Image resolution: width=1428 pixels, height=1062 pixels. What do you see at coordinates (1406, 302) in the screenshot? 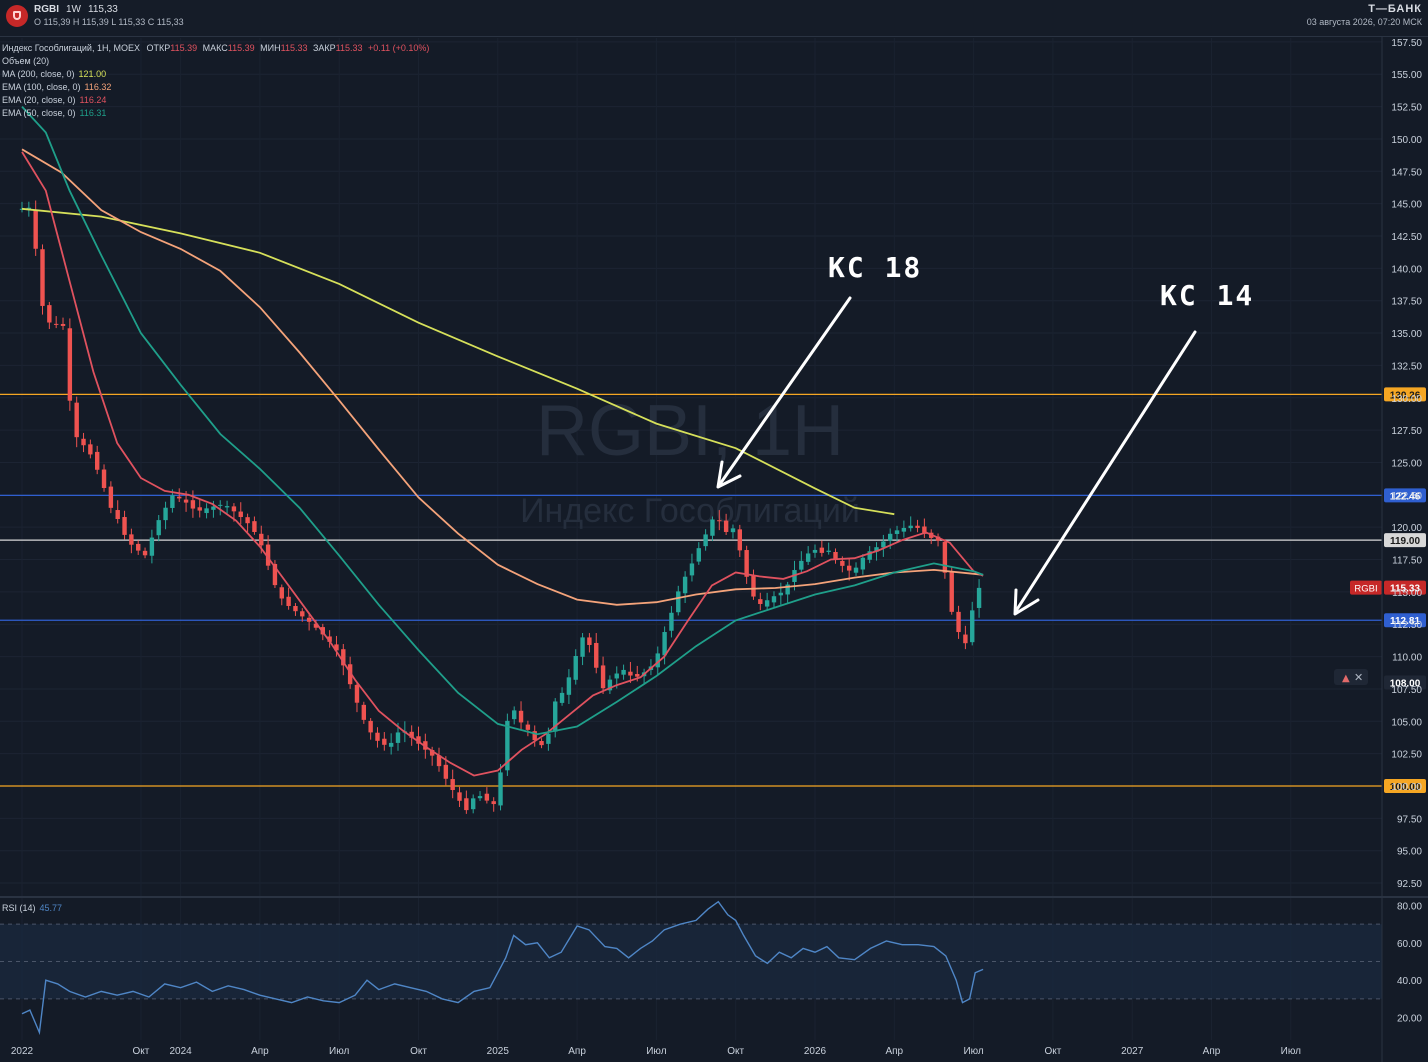
I see `y-tick-label: 137.50` at bounding box center [1406, 302].